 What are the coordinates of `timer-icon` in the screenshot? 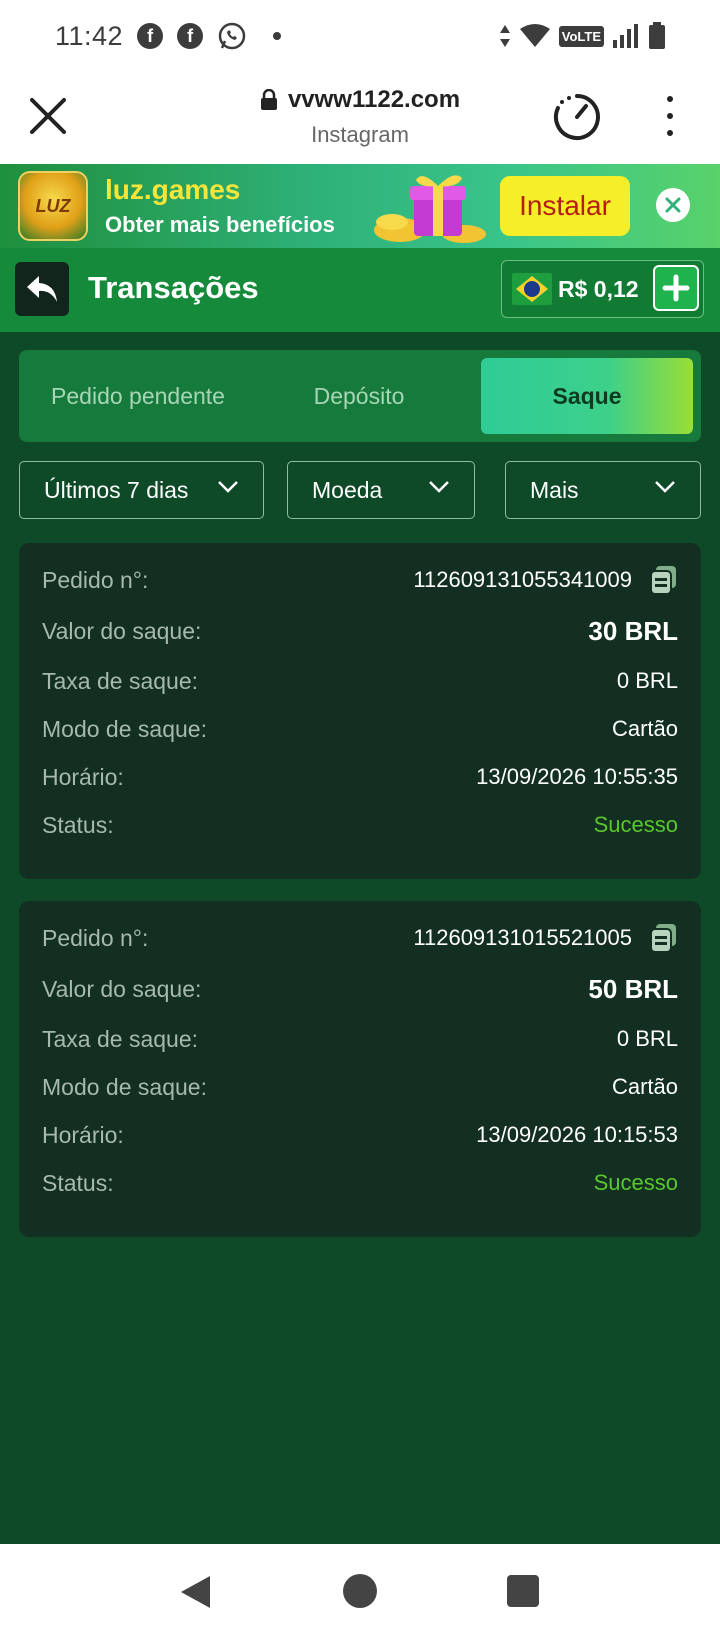 It's located at (577, 117).